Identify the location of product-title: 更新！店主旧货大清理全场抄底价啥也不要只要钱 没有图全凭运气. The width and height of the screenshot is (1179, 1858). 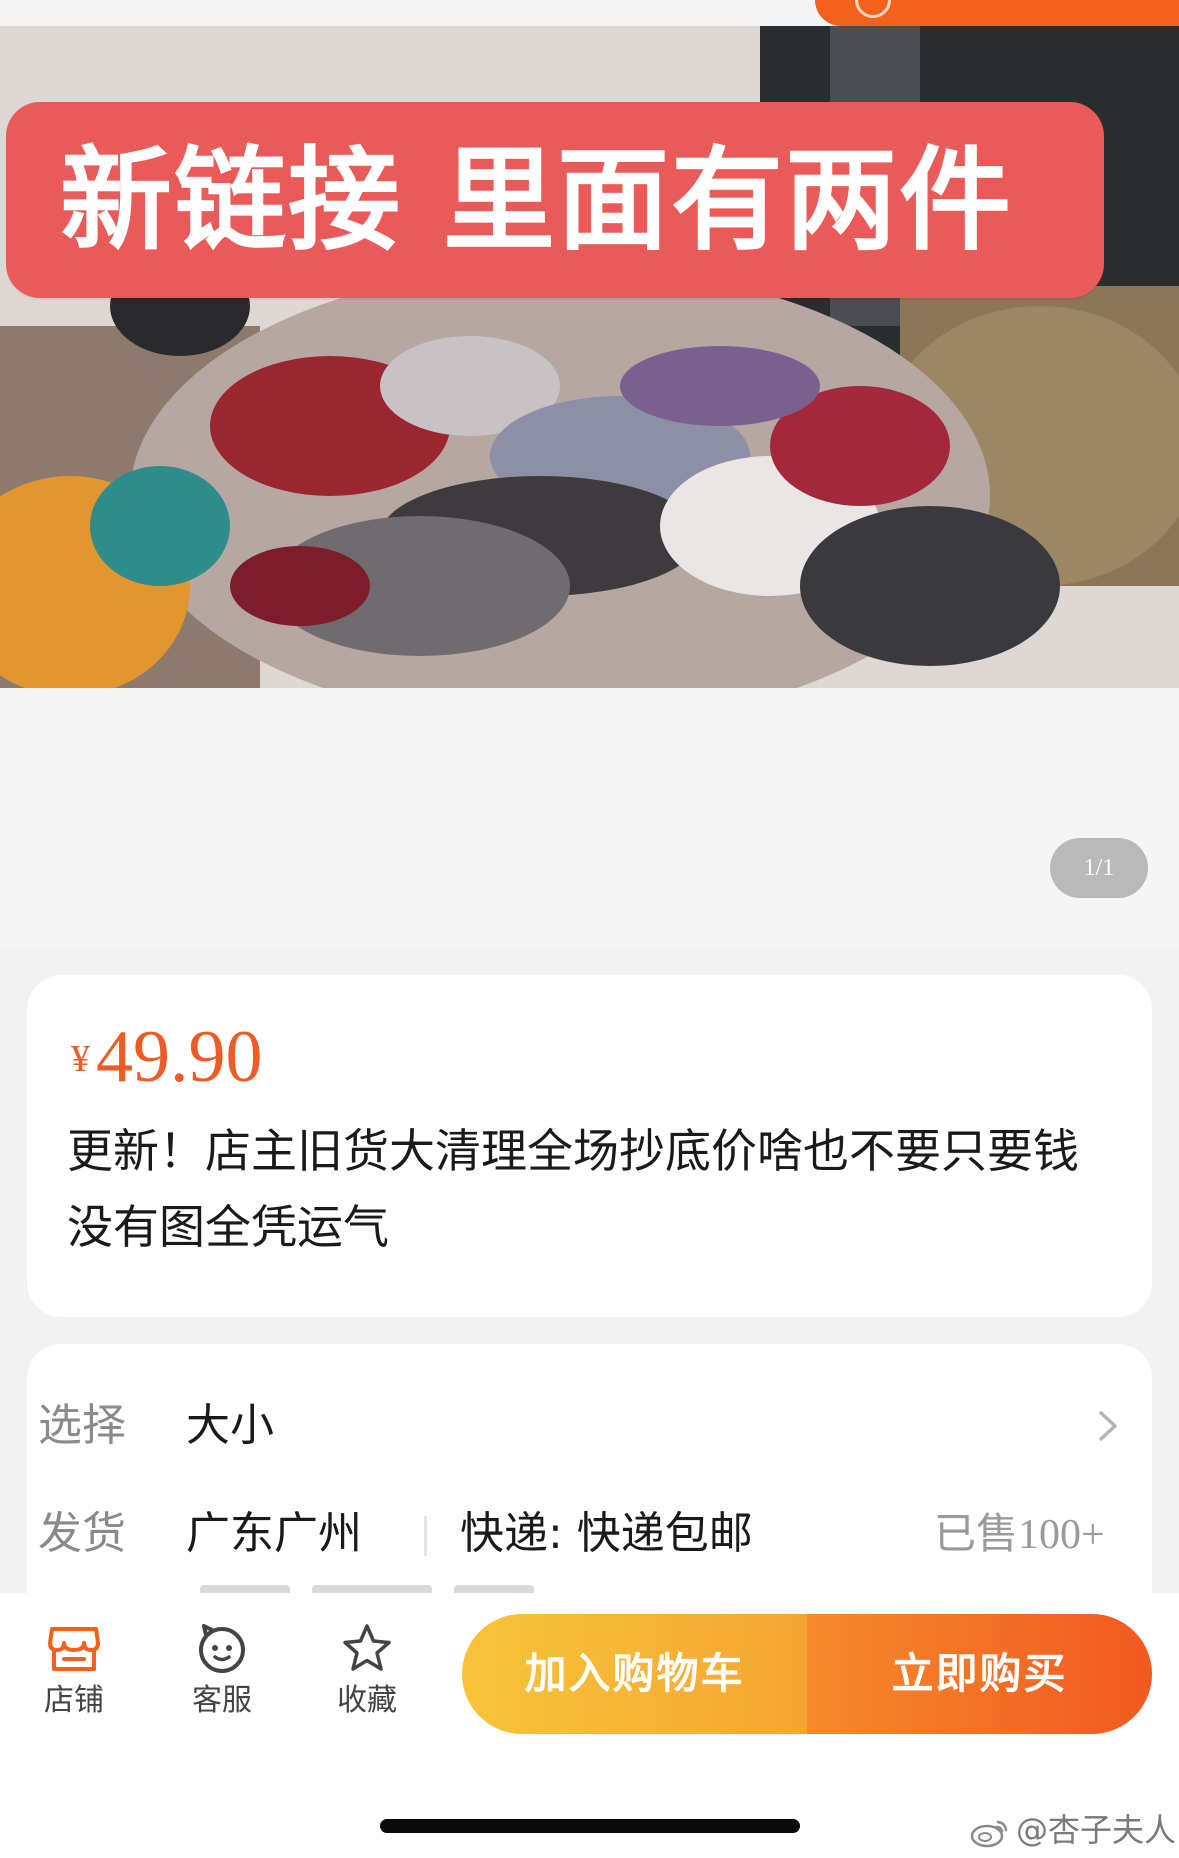
(573, 1189).